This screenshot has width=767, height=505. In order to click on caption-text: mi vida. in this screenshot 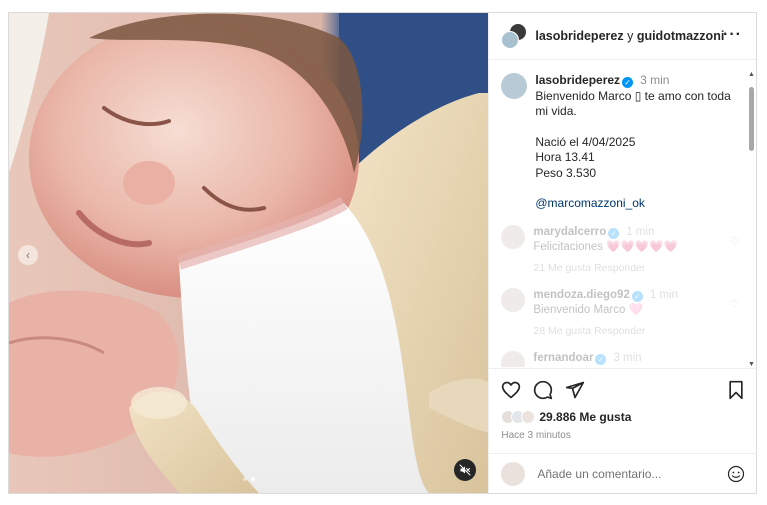, I will do `click(556, 111)`.